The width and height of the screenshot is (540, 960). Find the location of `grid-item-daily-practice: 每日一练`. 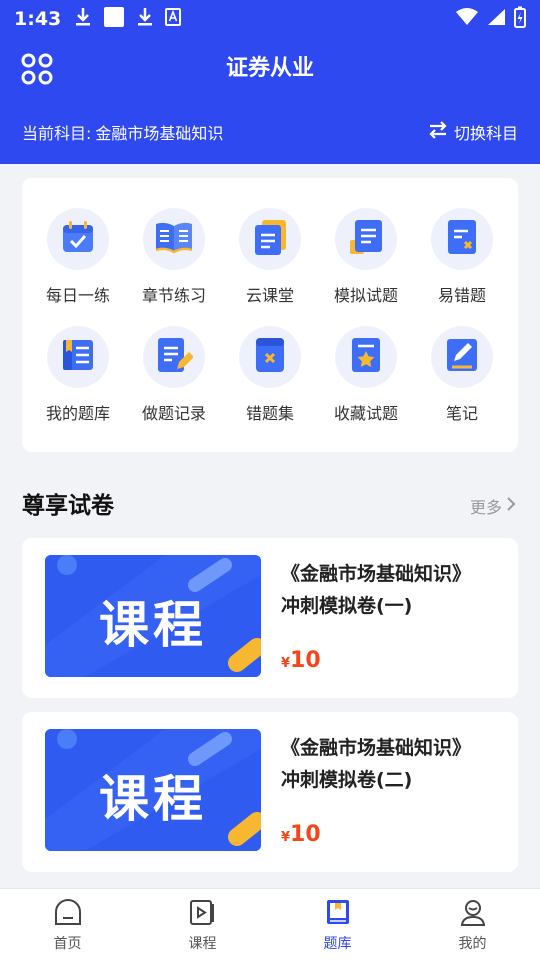

grid-item-daily-practice: 每日一练 is located at coordinates (78, 263).